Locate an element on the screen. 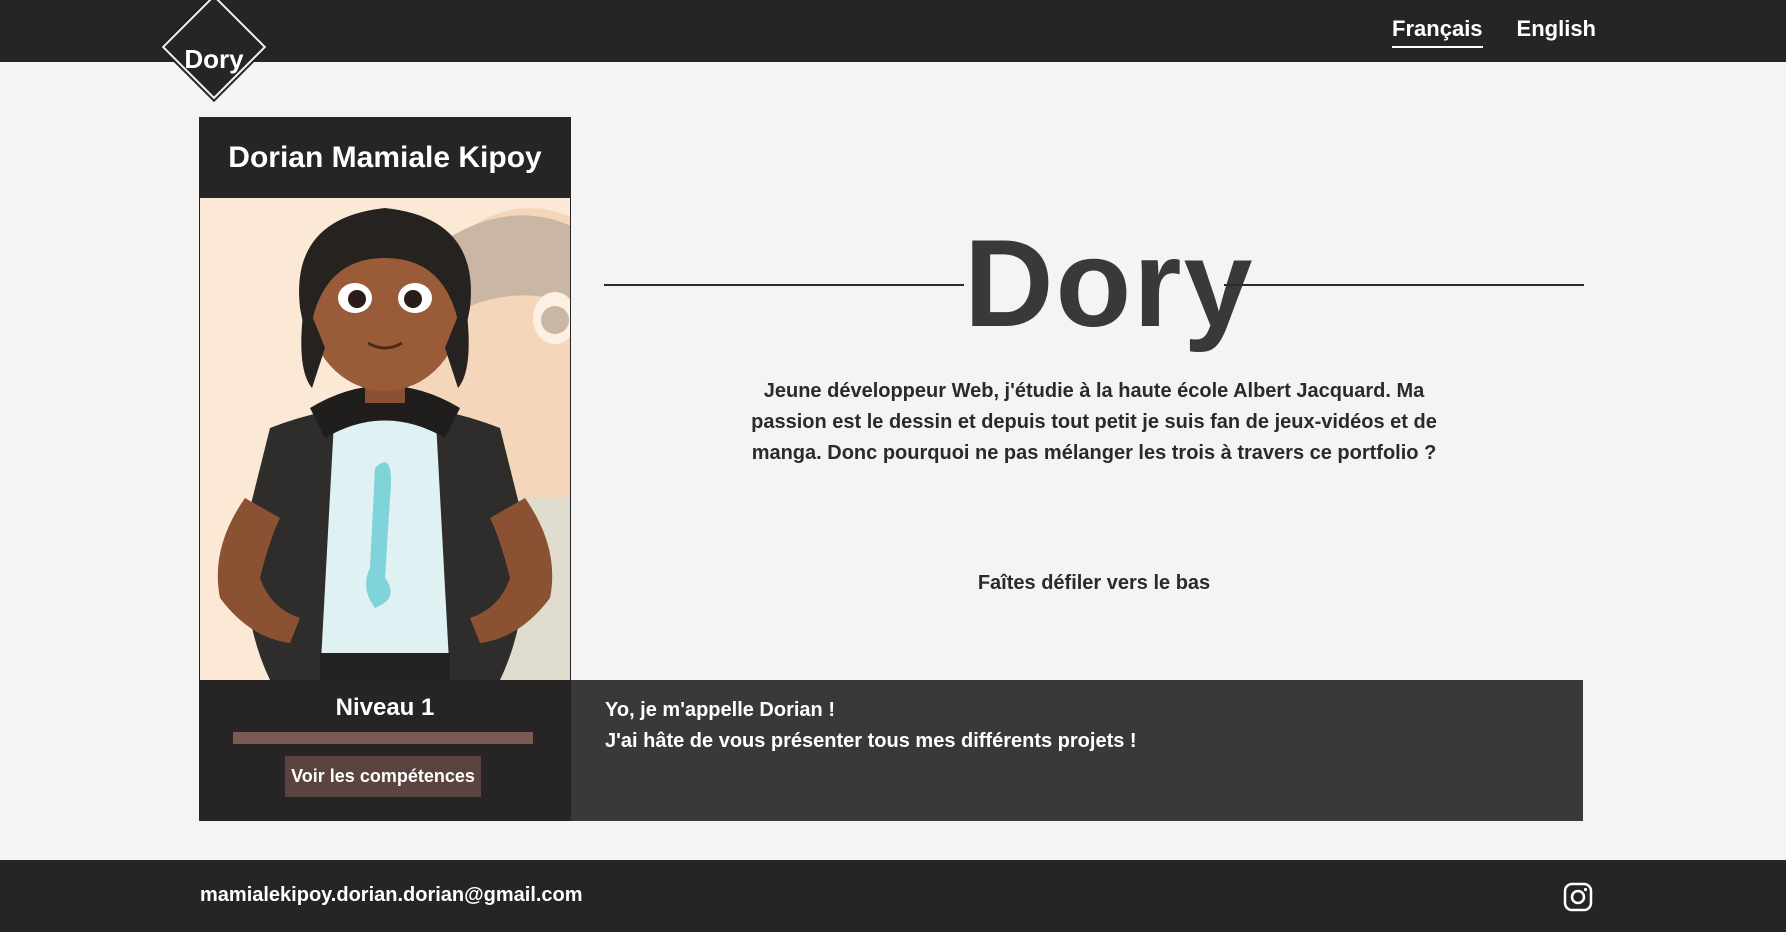 Image resolution: width=1786 pixels, height=932 pixels. logo-text: Dory is located at coordinates (214, 59).